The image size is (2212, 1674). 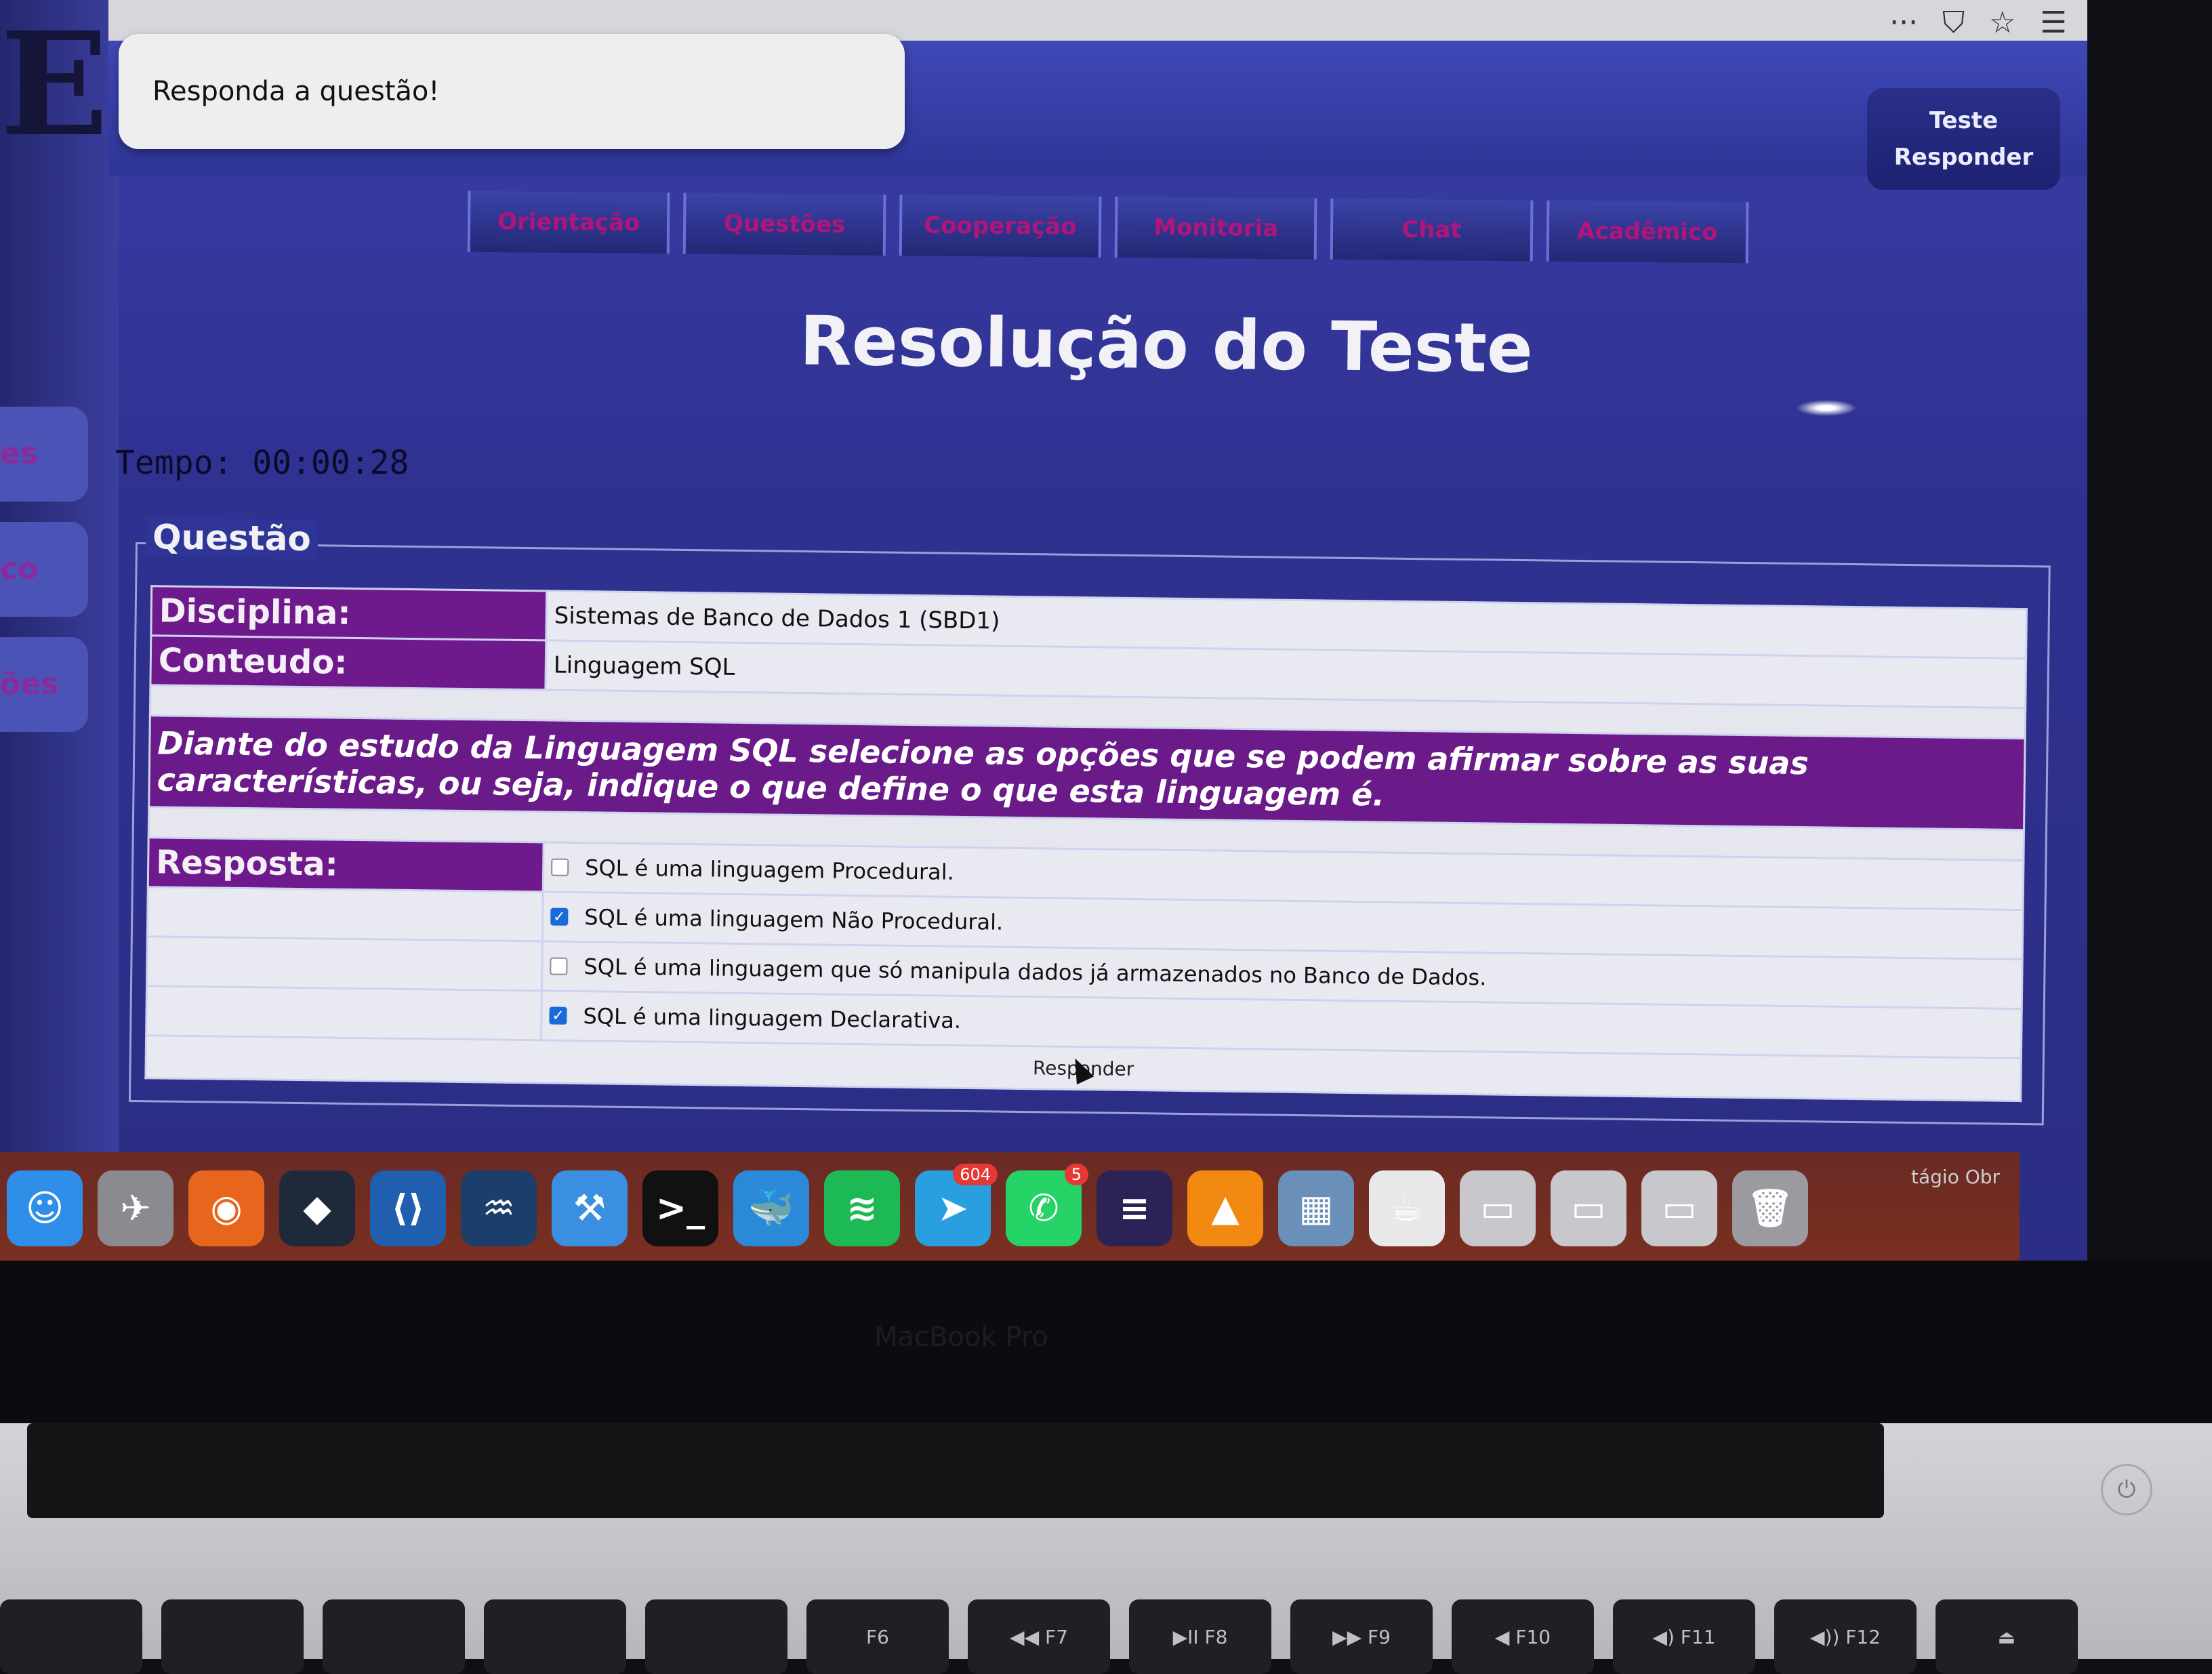 I want to click on more-options-icon: ···, so click(x=1903, y=22).